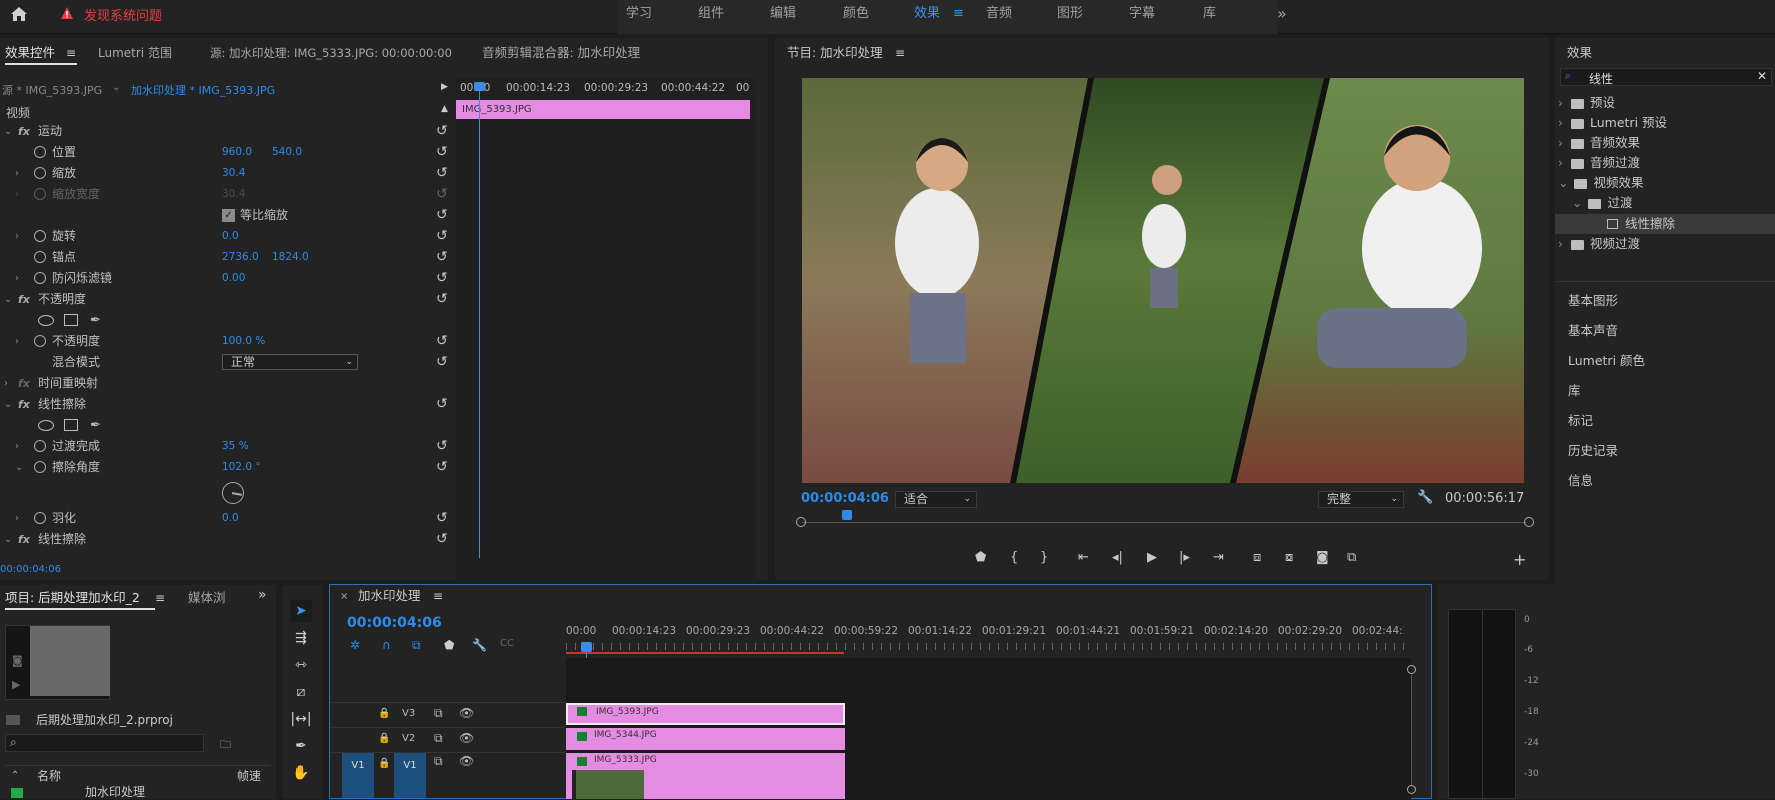  What do you see at coordinates (783, 17) in the screenshot?
I see `workspace-tab-editing: 编辑` at bounding box center [783, 17].